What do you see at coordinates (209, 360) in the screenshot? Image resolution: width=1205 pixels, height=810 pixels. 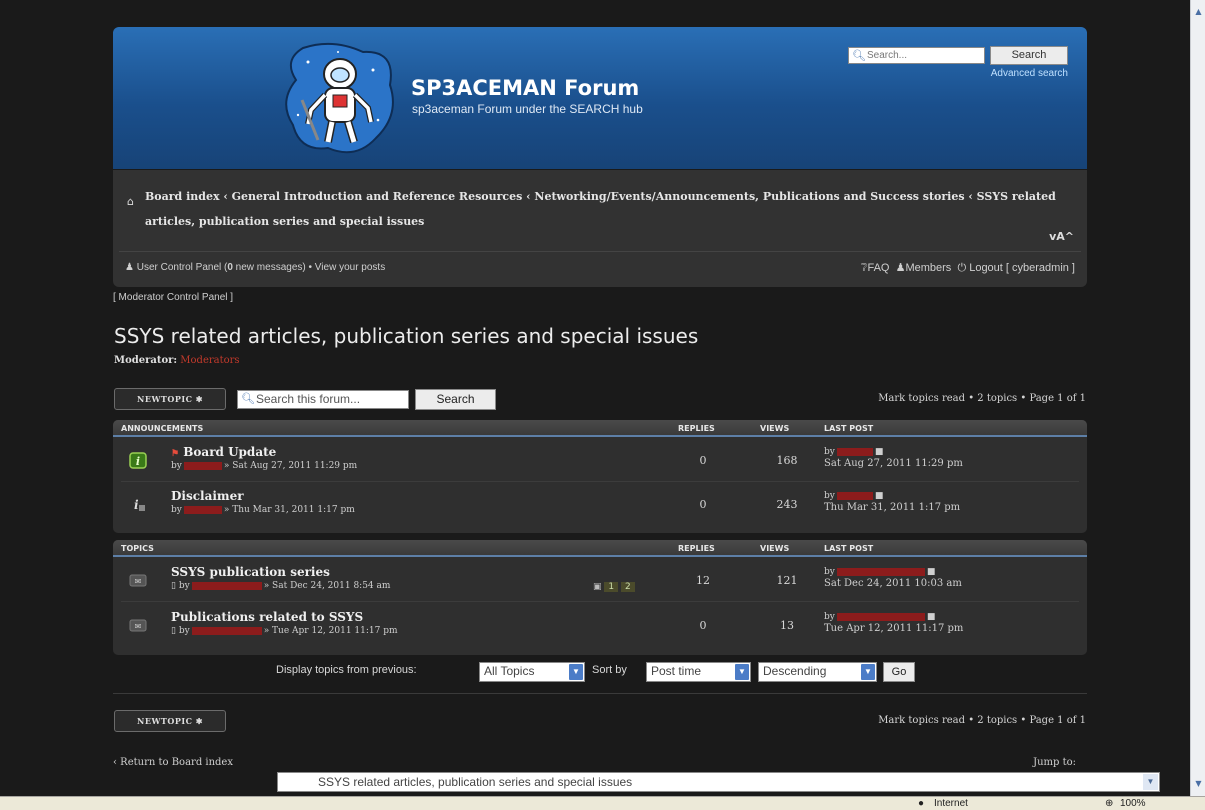 I see `moderators-link: Moderators` at bounding box center [209, 360].